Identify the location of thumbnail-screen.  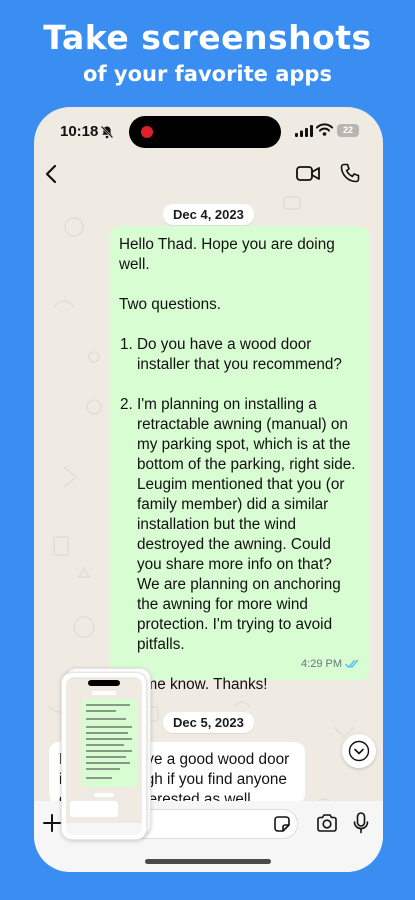
(104, 756).